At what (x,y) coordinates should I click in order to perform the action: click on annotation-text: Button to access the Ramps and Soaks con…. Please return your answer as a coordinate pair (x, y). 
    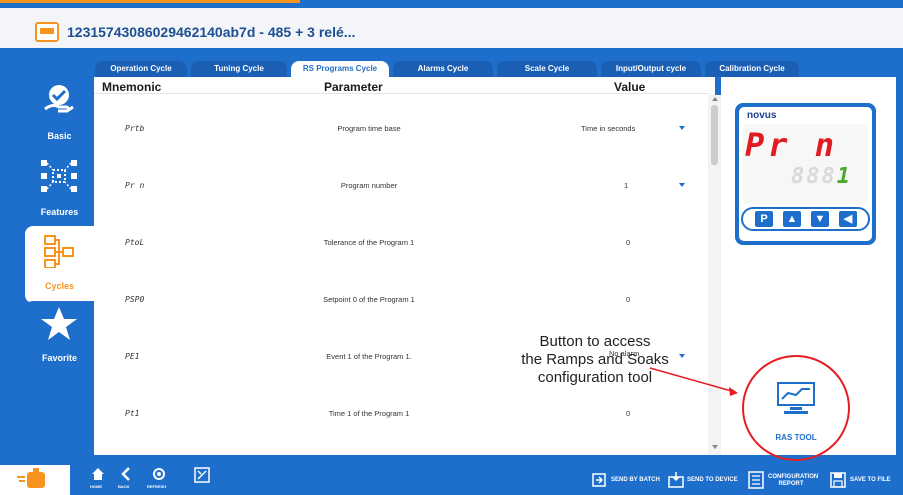
    Looking at the image, I should click on (595, 360).